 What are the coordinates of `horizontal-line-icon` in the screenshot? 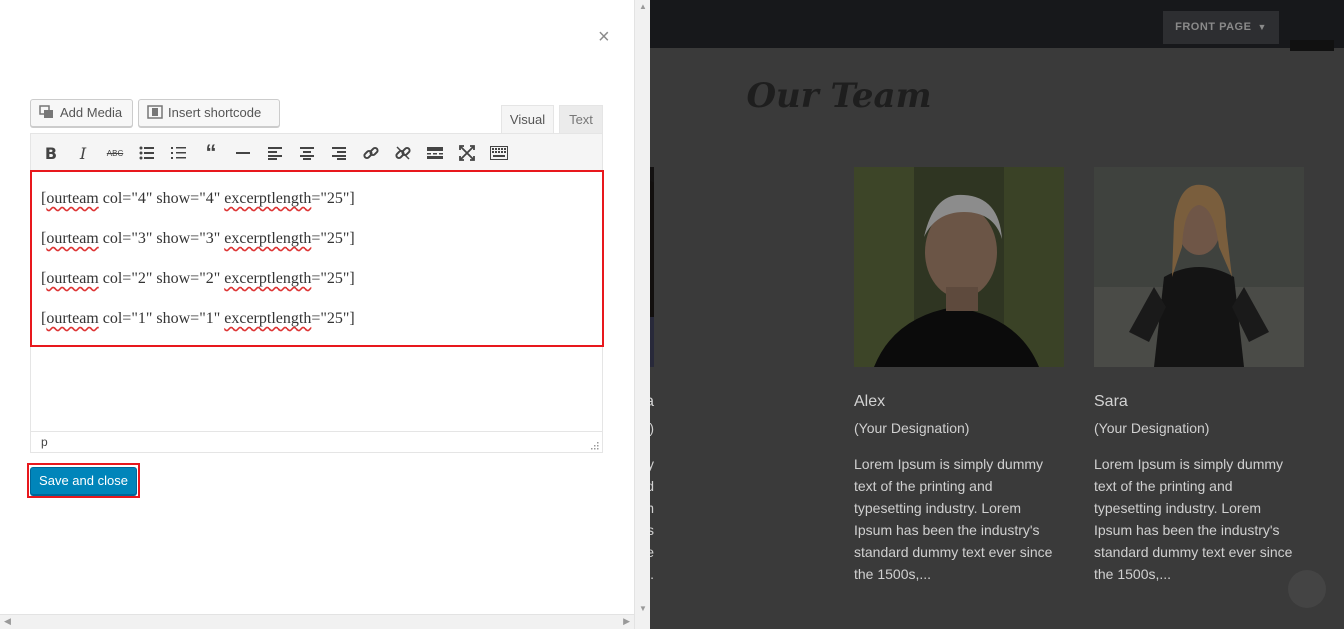 It's located at (243, 153).